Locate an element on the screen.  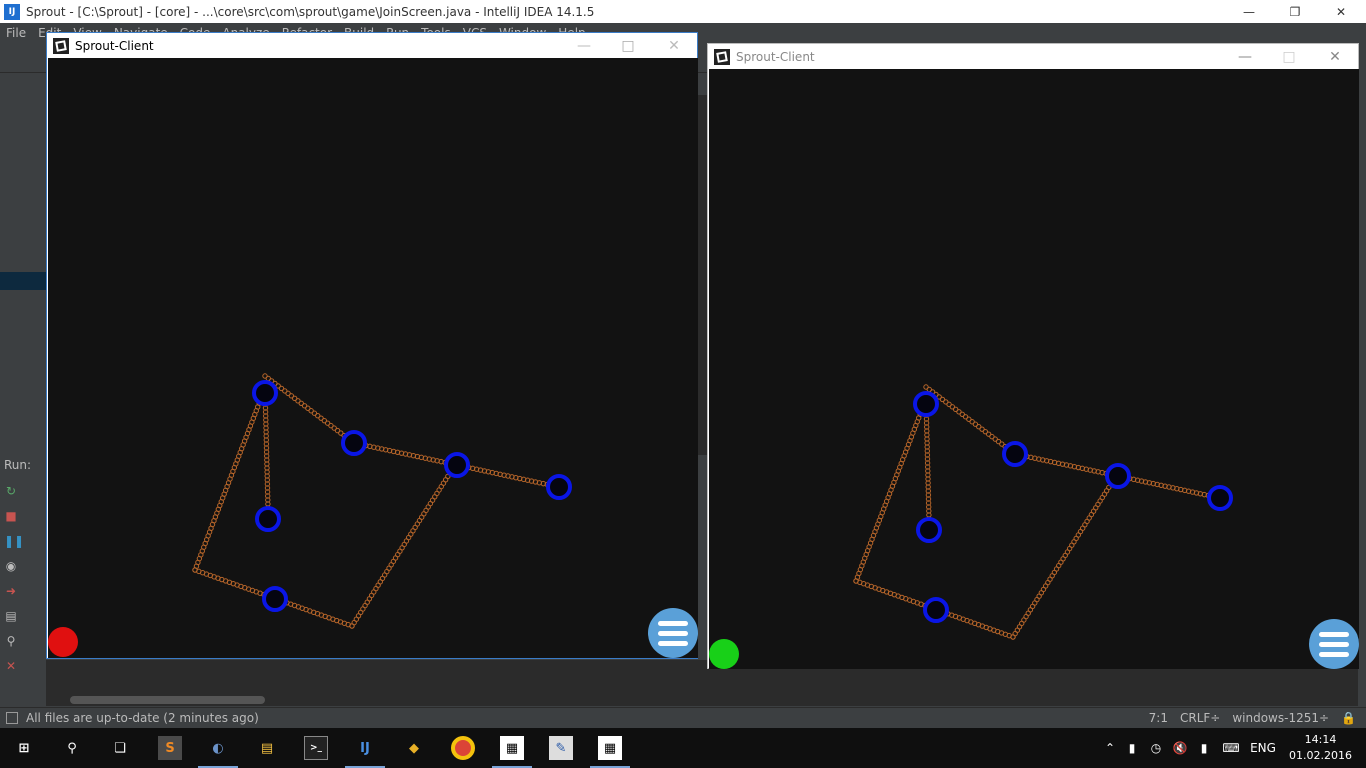
sublime-icon: S is located at coordinates (170, 748).